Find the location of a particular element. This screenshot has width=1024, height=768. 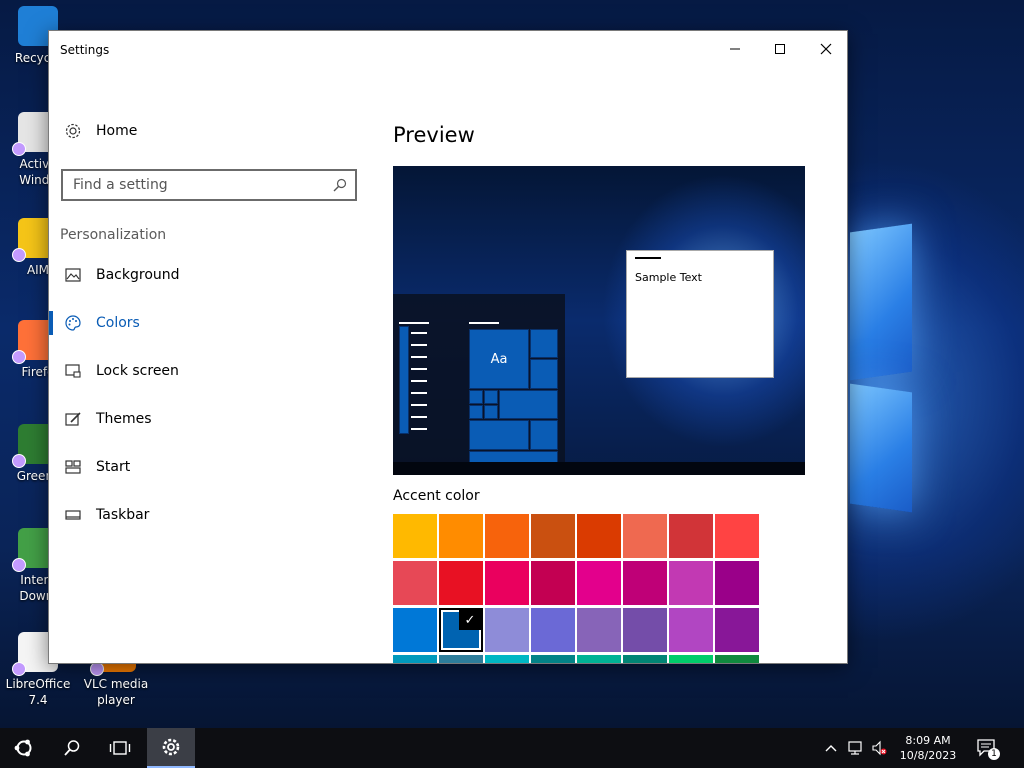

desktop-icon-label: LibreOffice 7.4 is located at coordinates (38, 692).